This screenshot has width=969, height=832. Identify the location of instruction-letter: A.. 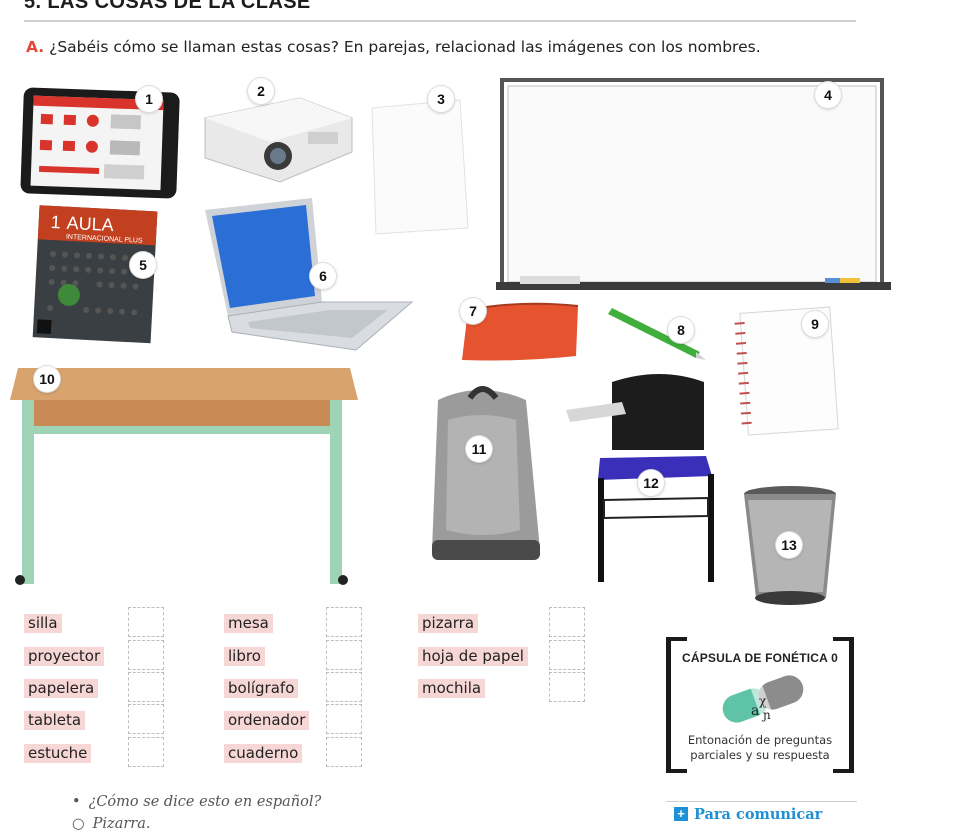
(35, 47).